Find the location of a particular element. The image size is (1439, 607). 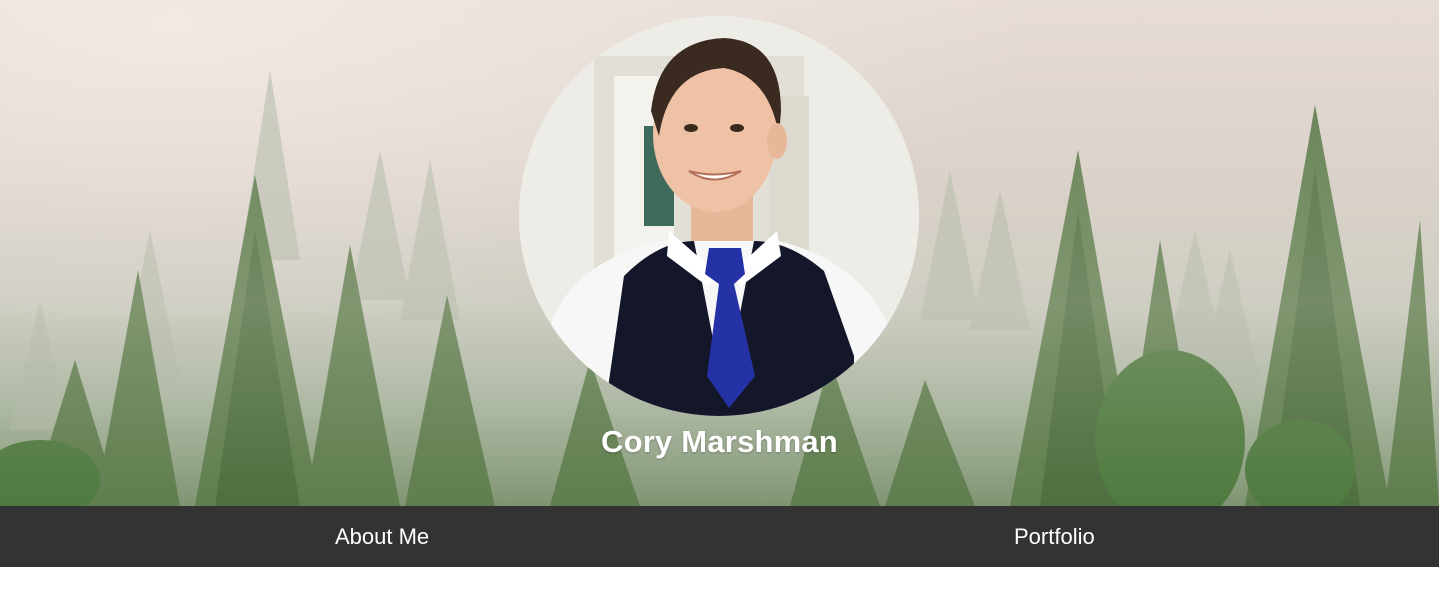

profile-name: Cory Marshman is located at coordinates (719, 441).